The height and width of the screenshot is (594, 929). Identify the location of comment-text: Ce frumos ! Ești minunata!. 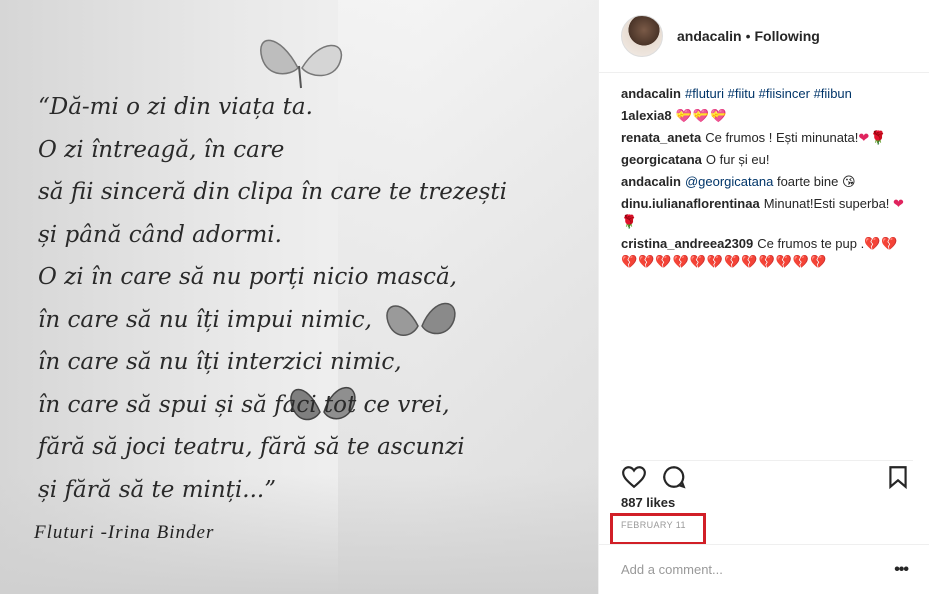
(782, 137).